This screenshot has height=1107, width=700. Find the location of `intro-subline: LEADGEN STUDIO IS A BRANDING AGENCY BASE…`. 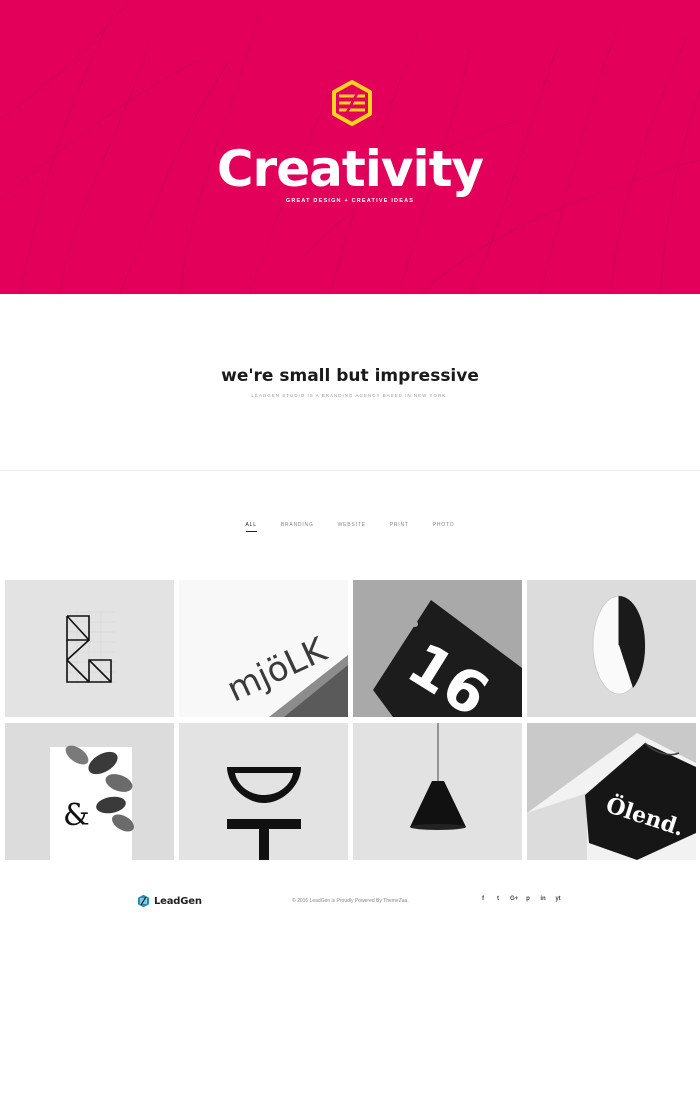

intro-subline: LEADGEN STUDIO IS A BRANDING AGENCY BASE… is located at coordinates (350, 395).